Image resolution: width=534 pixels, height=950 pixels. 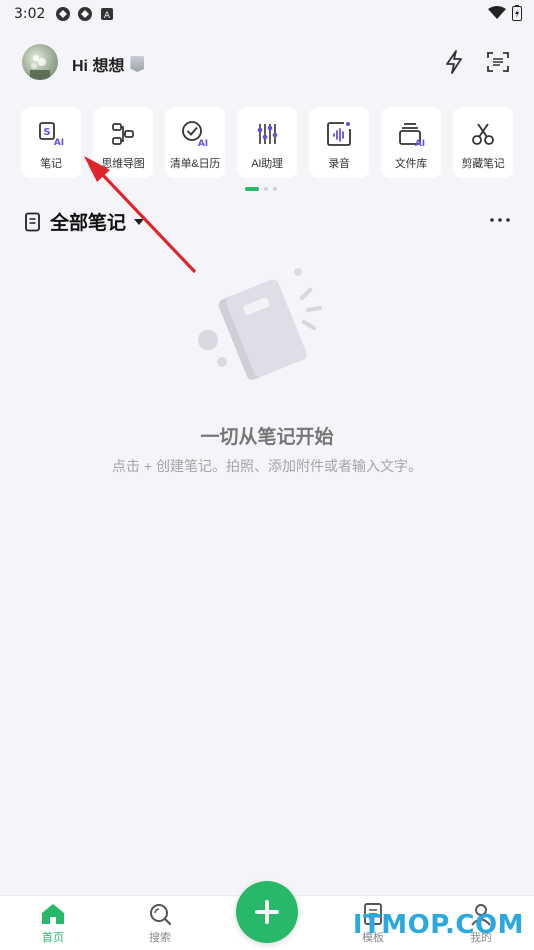 What do you see at coordinates (267, 134) in the screenshot?
I see `ai-assistant-icon` at bounding box center [267, 134].